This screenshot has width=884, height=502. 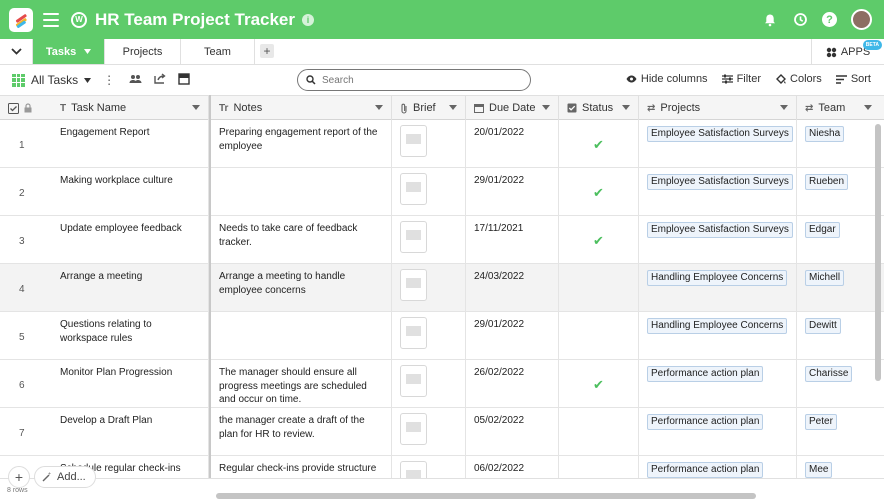 I want to click on column-header-due-date: Due Date, so click(x=512, y=108).